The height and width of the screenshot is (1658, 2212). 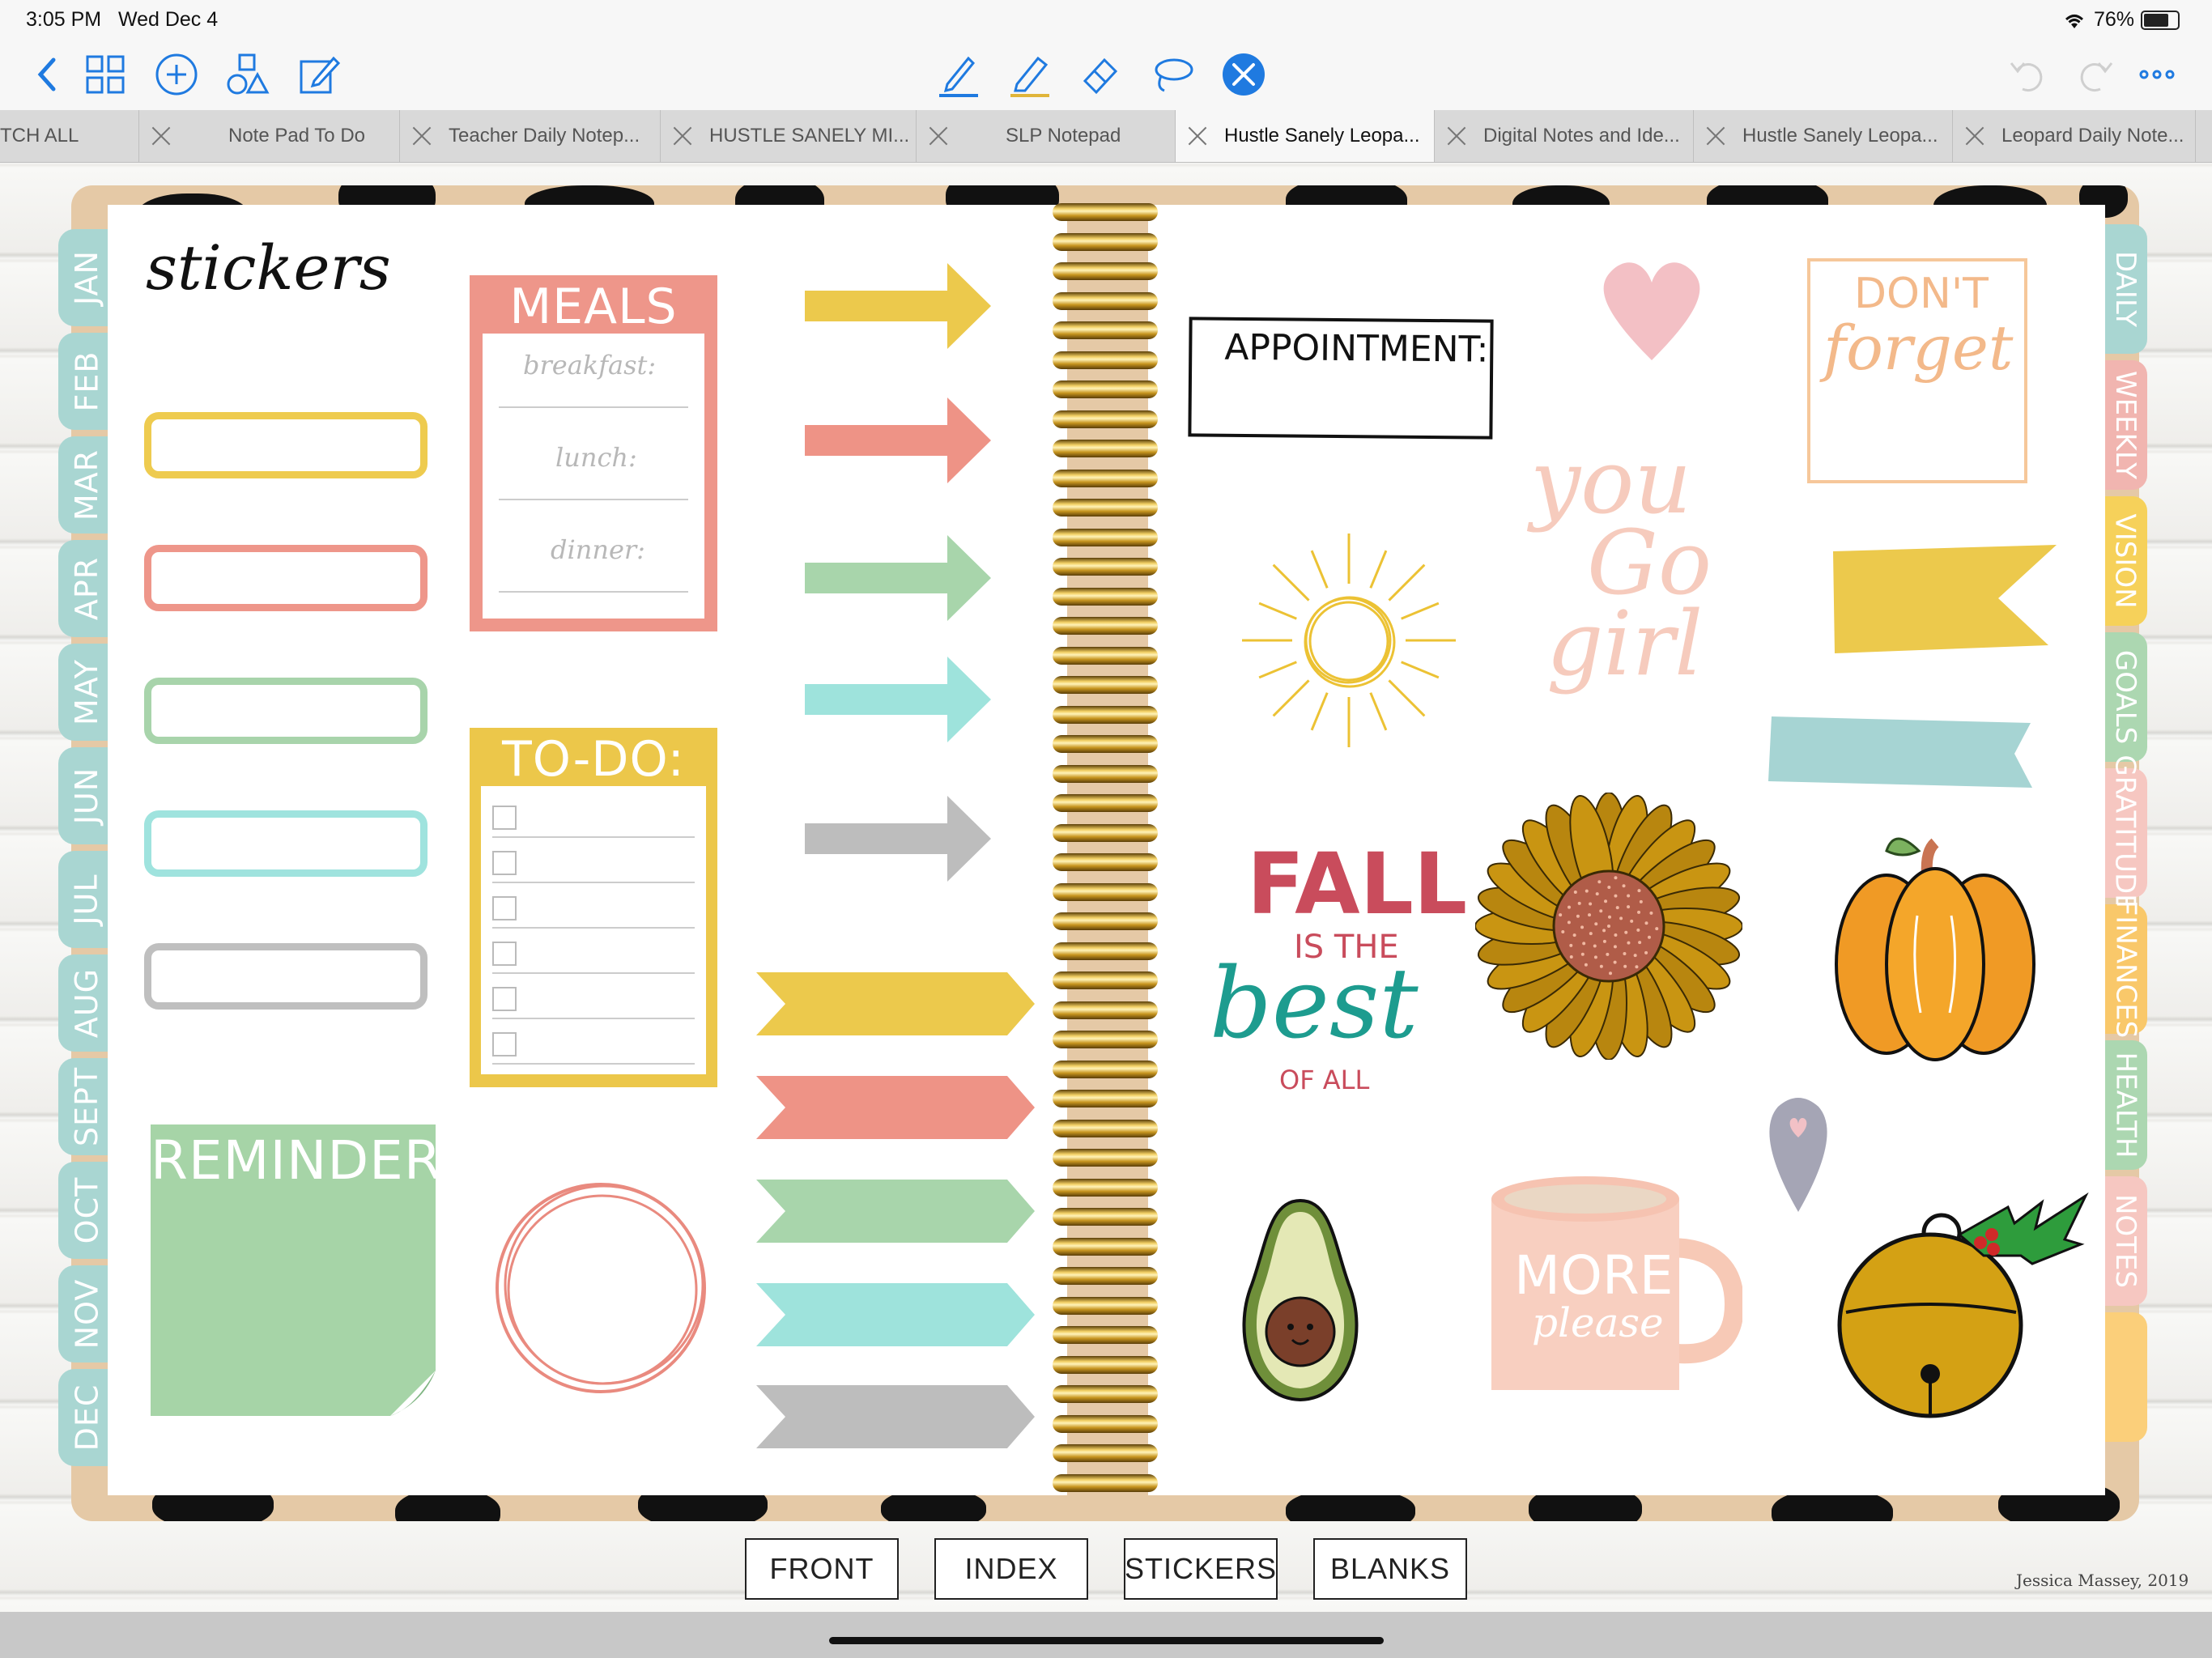 I want to click on back-icon, so click(x=49, y=74).